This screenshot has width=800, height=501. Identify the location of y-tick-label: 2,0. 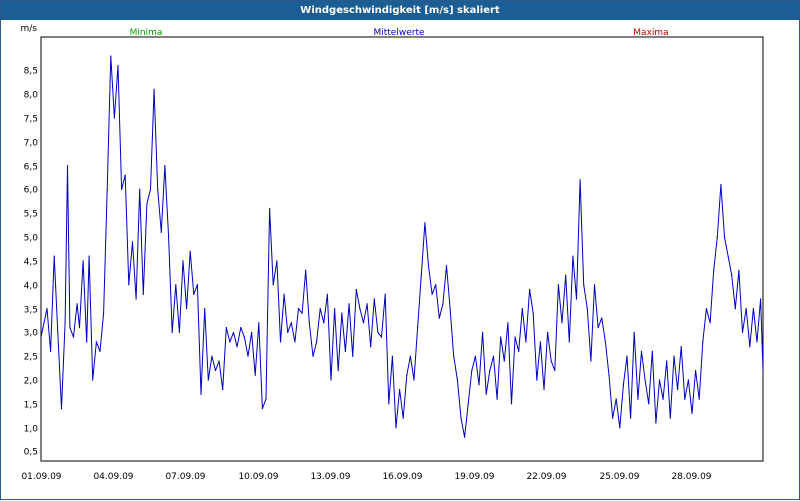
(31, 382).